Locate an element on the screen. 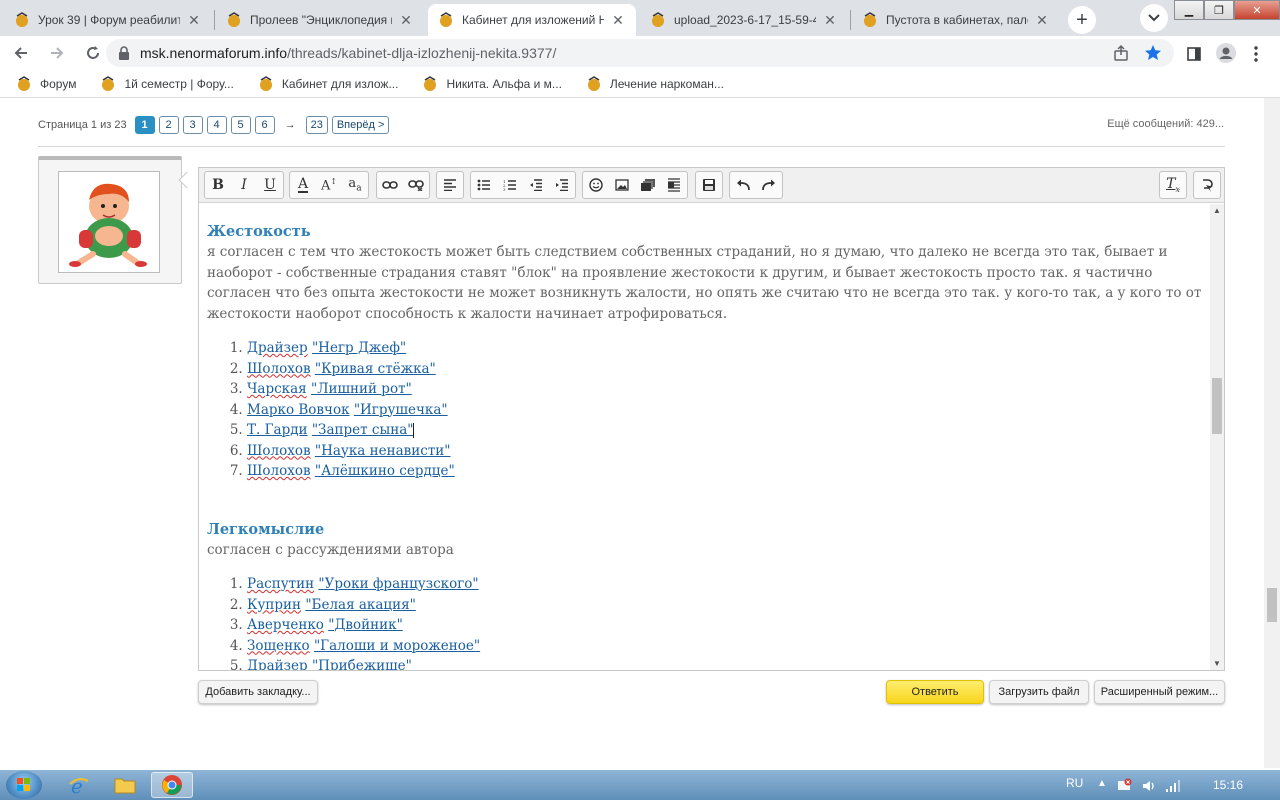 This screenshot has width=1280, height=802. editor-scroll-thumb is located at coordinates (1217, 406).